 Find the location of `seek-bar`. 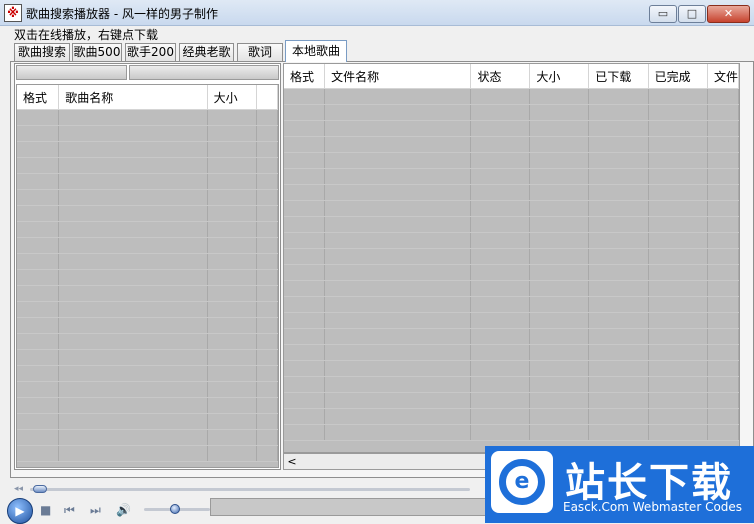

seek-bar is located at coordinates (250, 489).